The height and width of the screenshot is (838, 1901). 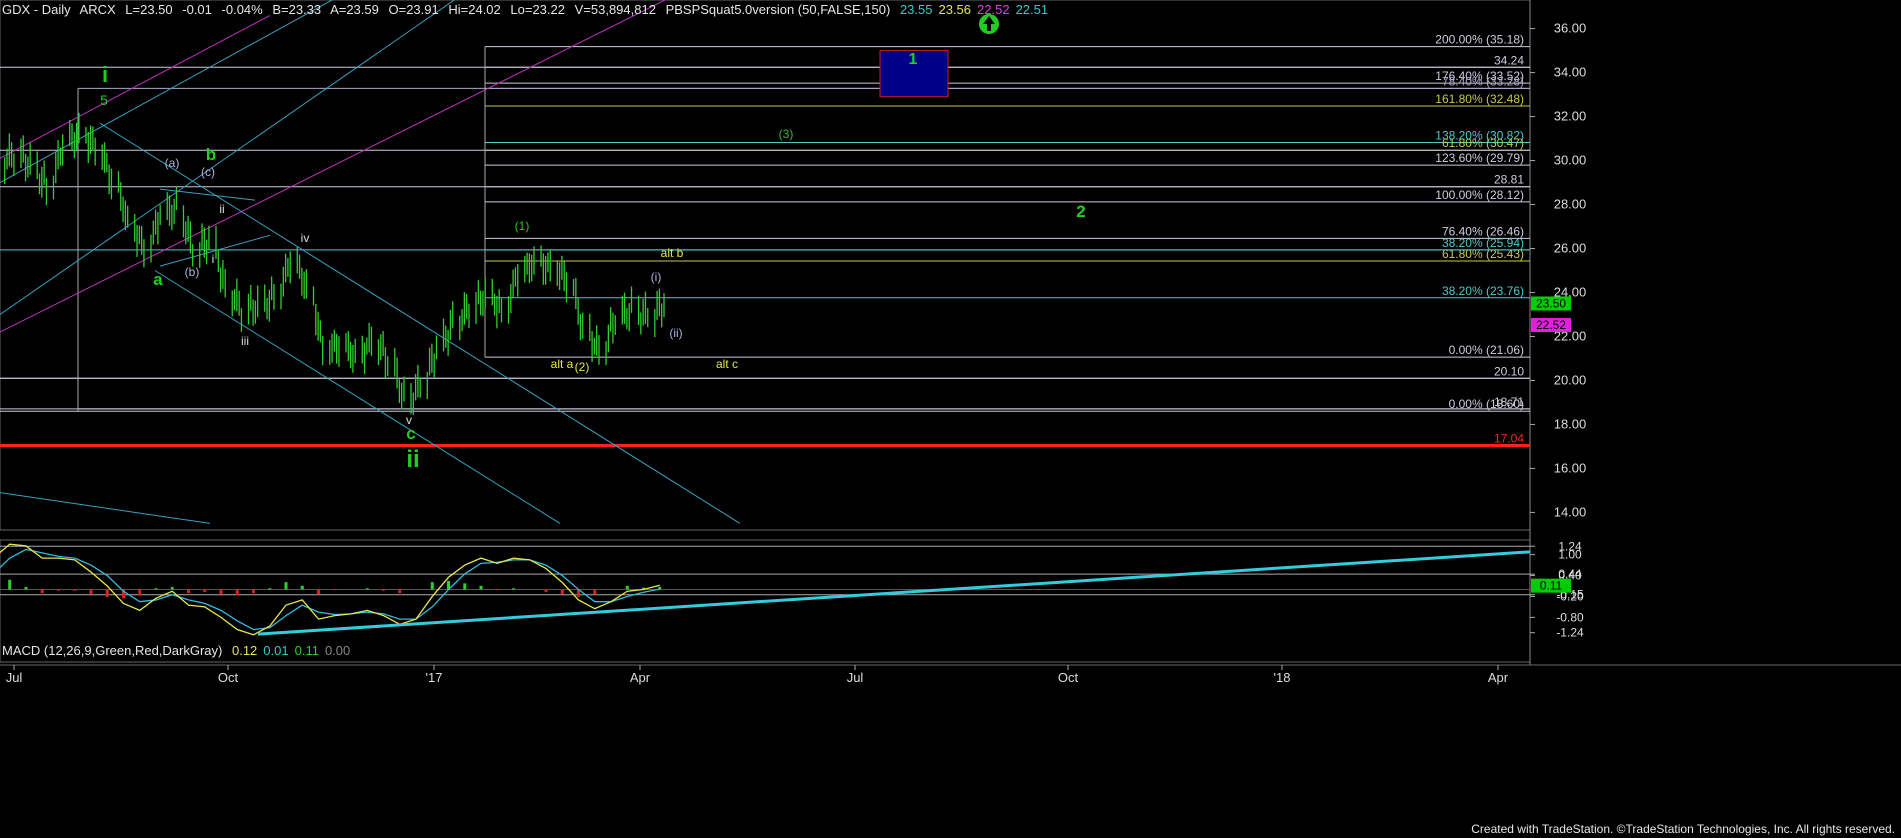 I want to click on wave-label-16: alt a, so click(x=562, y=364).